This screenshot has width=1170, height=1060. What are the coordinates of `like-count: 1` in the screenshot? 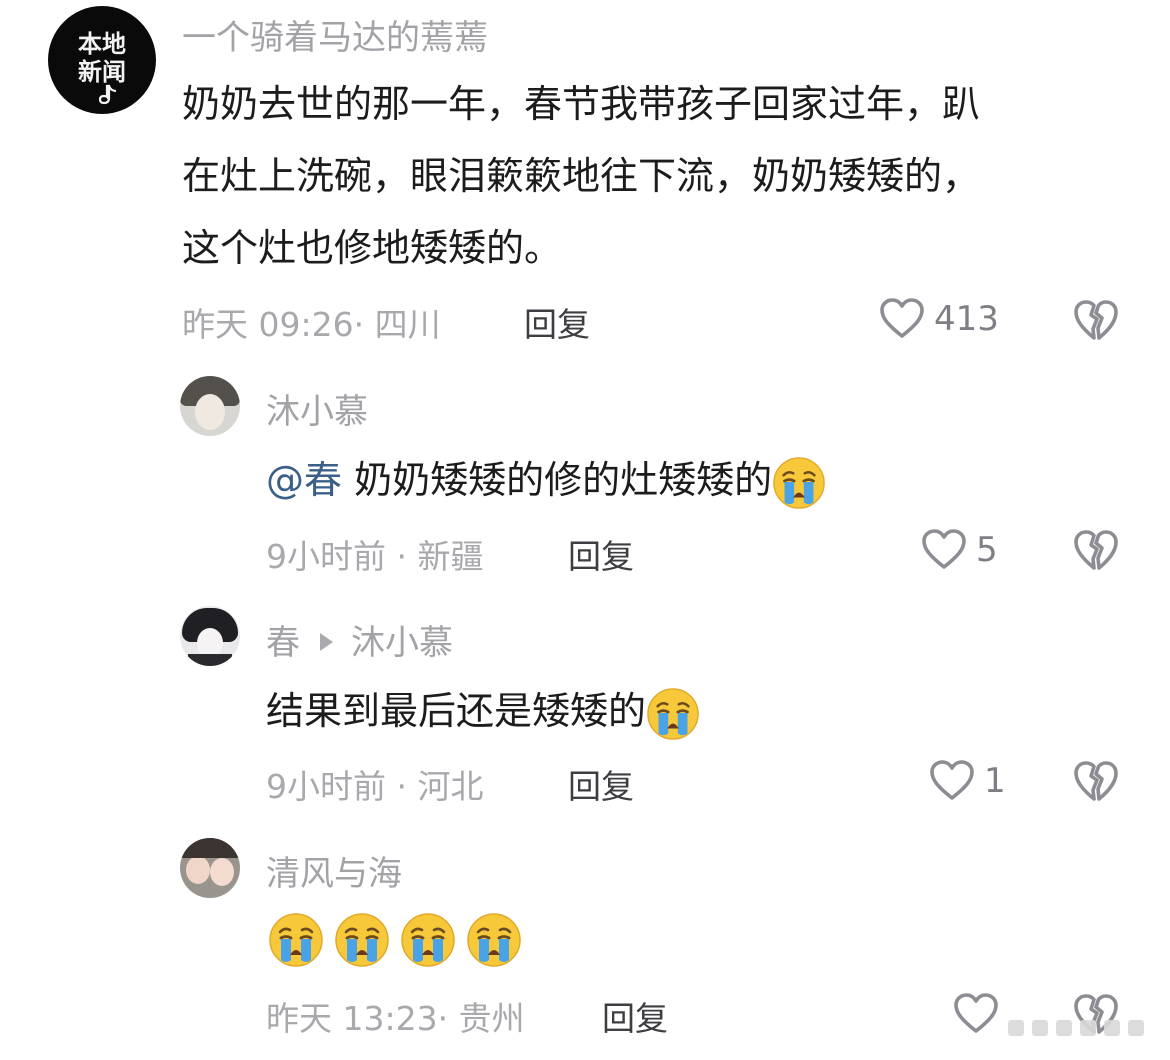 It's located at (995, 781).